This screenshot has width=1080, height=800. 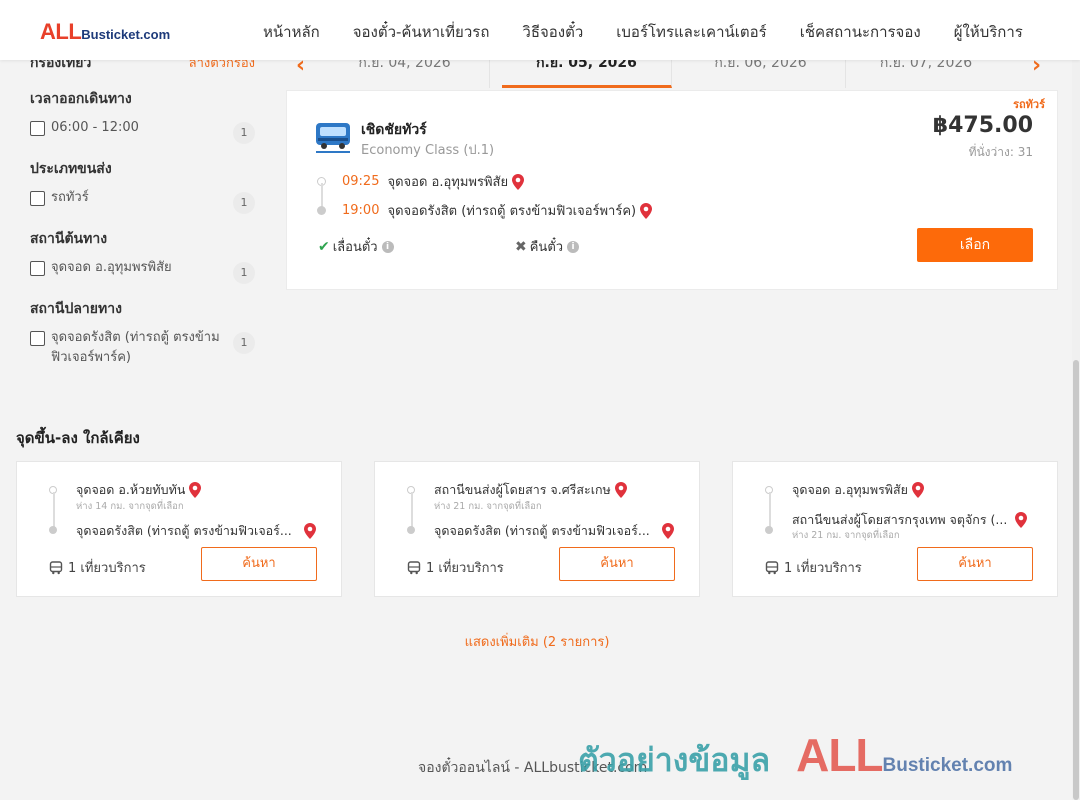 I want to click on filter-option-label: 06:00 - 12:00, so click(x=142, y=128).